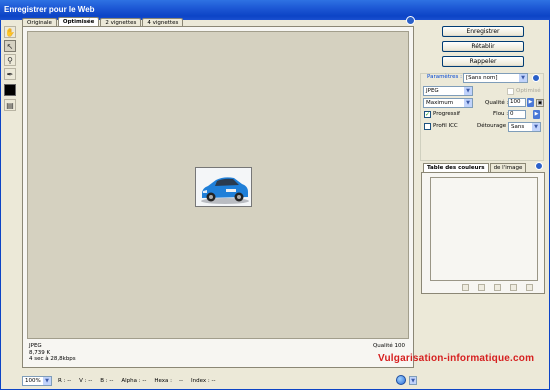 Image resolution: width=550 pixels, height=390 pixels. I want to click on quality-input: 100, so click(517, 102).